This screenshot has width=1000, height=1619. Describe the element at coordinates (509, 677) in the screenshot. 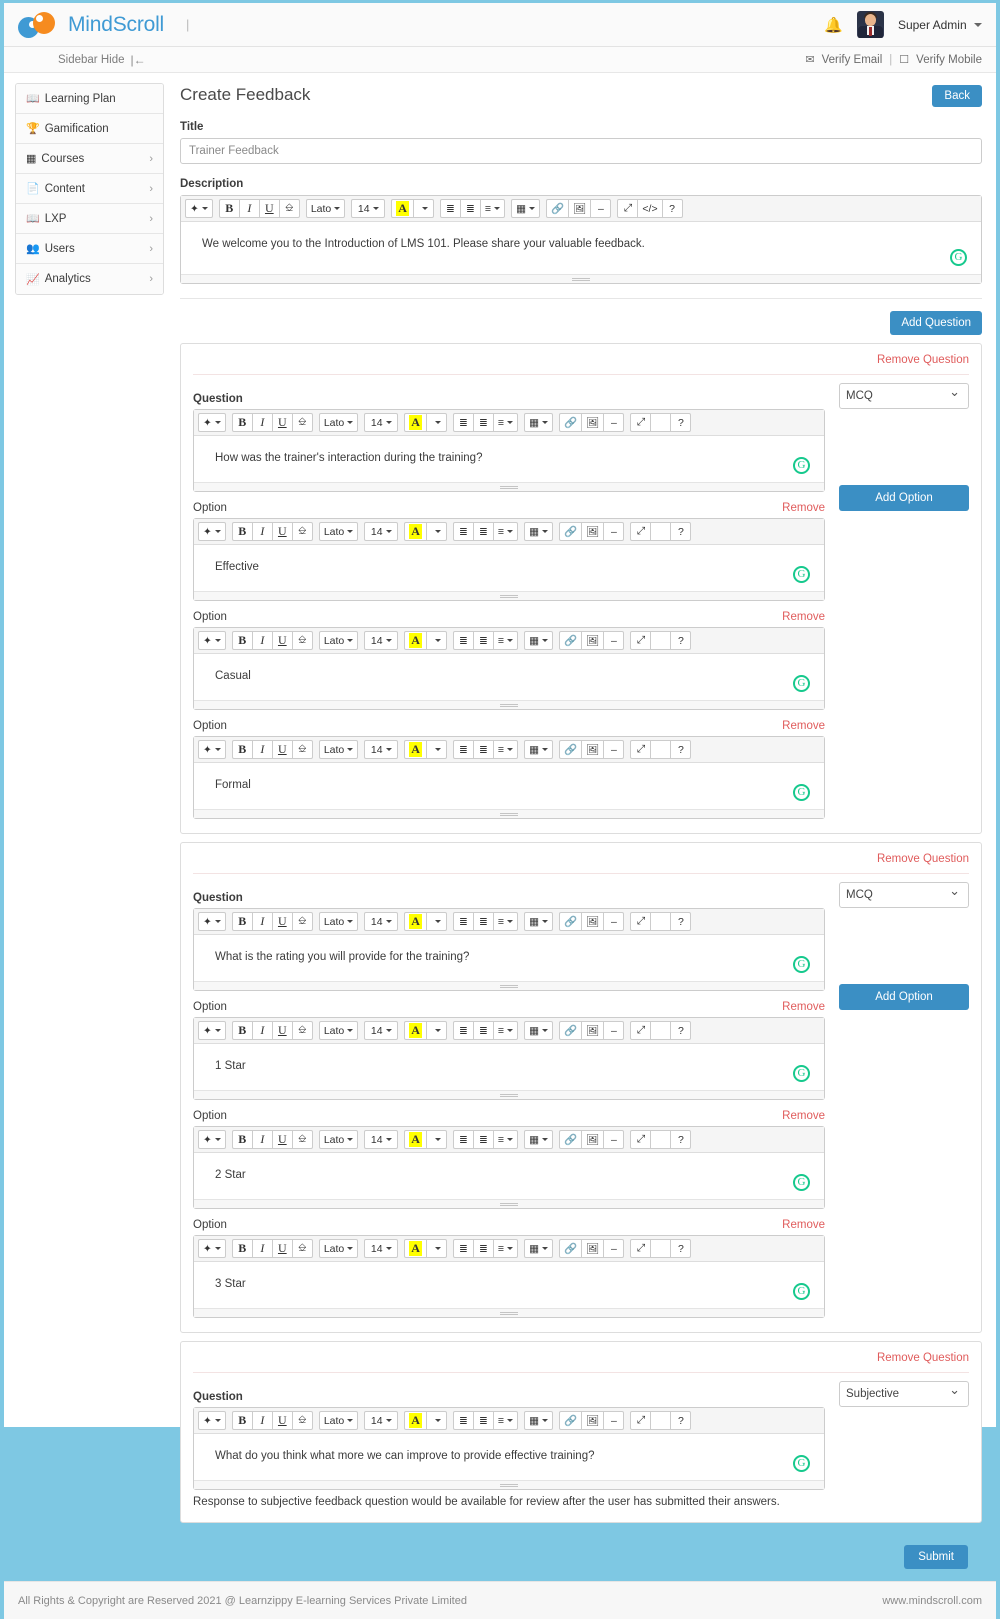

I see `option-editor-0-1-text-area: Casual G` at that location.